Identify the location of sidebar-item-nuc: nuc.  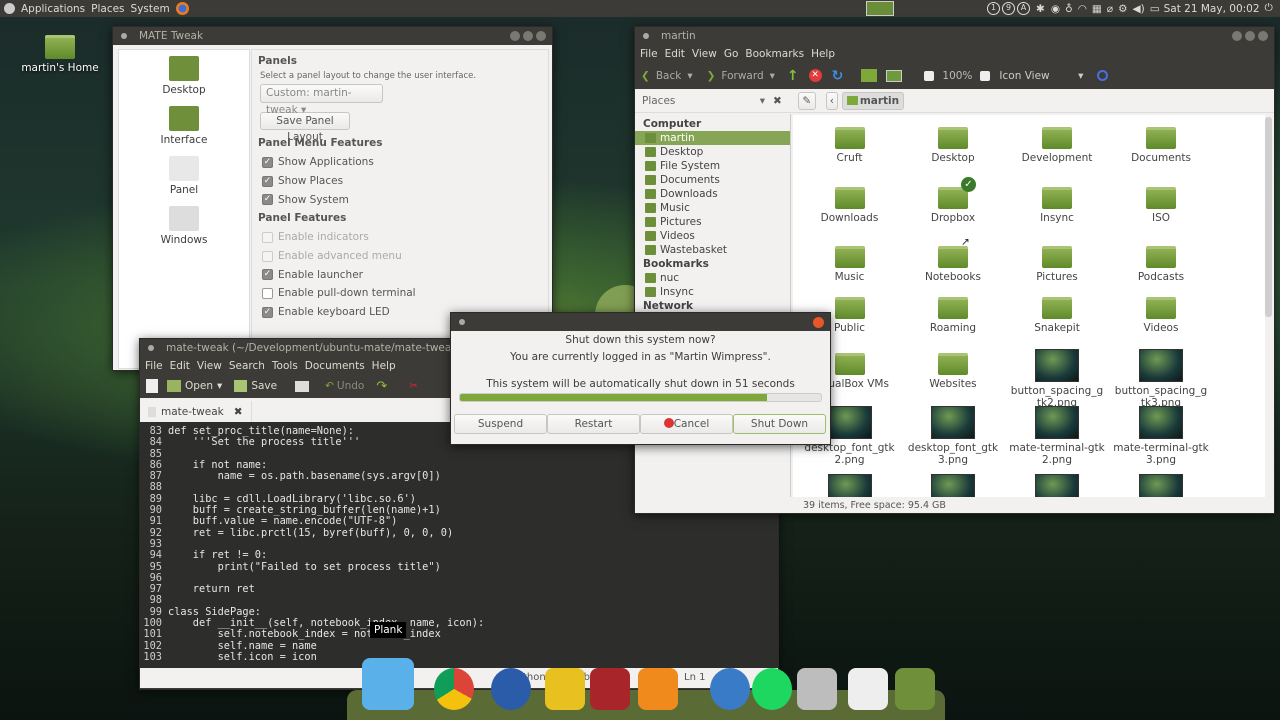
(712, 278).